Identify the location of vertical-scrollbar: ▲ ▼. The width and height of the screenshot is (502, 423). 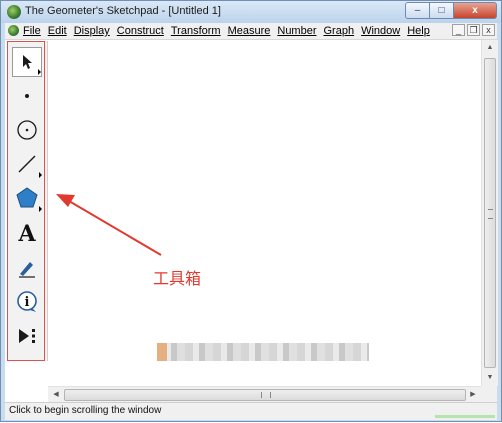
(489, 213).